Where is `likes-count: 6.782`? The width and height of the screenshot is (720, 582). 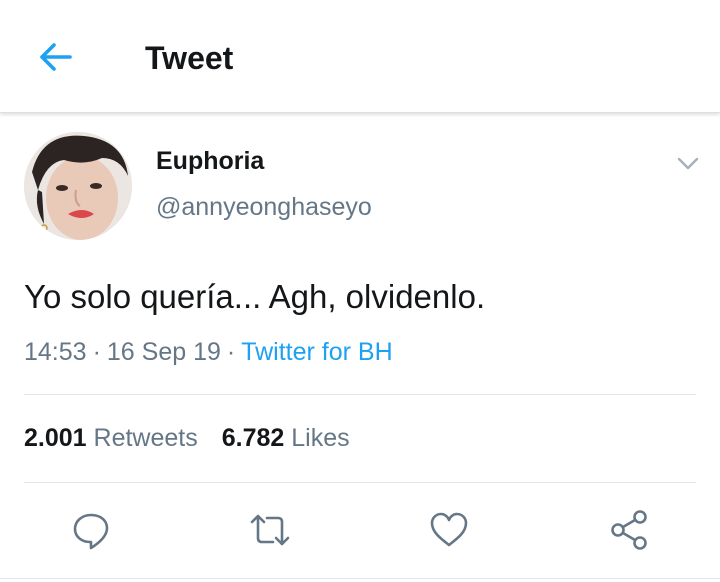
likes-count: 6.782 is located at coordinates (253, 438).